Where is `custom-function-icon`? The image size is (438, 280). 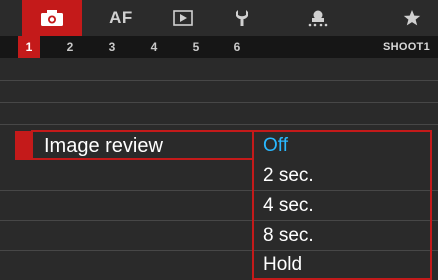 custom-function-icon is located at coordinates (318, 18).